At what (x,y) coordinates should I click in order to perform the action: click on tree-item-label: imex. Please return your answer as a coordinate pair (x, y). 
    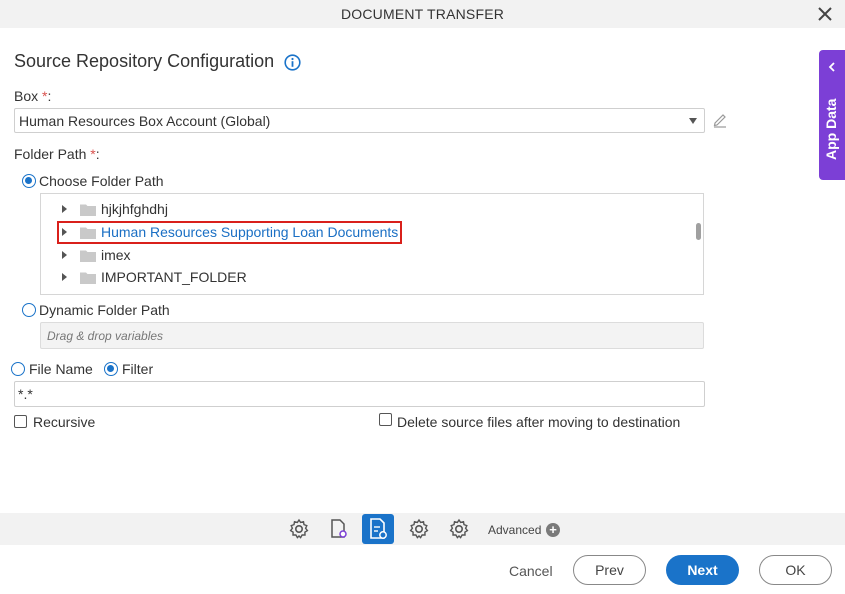
    Looking at the image, I should click on (116, 255).